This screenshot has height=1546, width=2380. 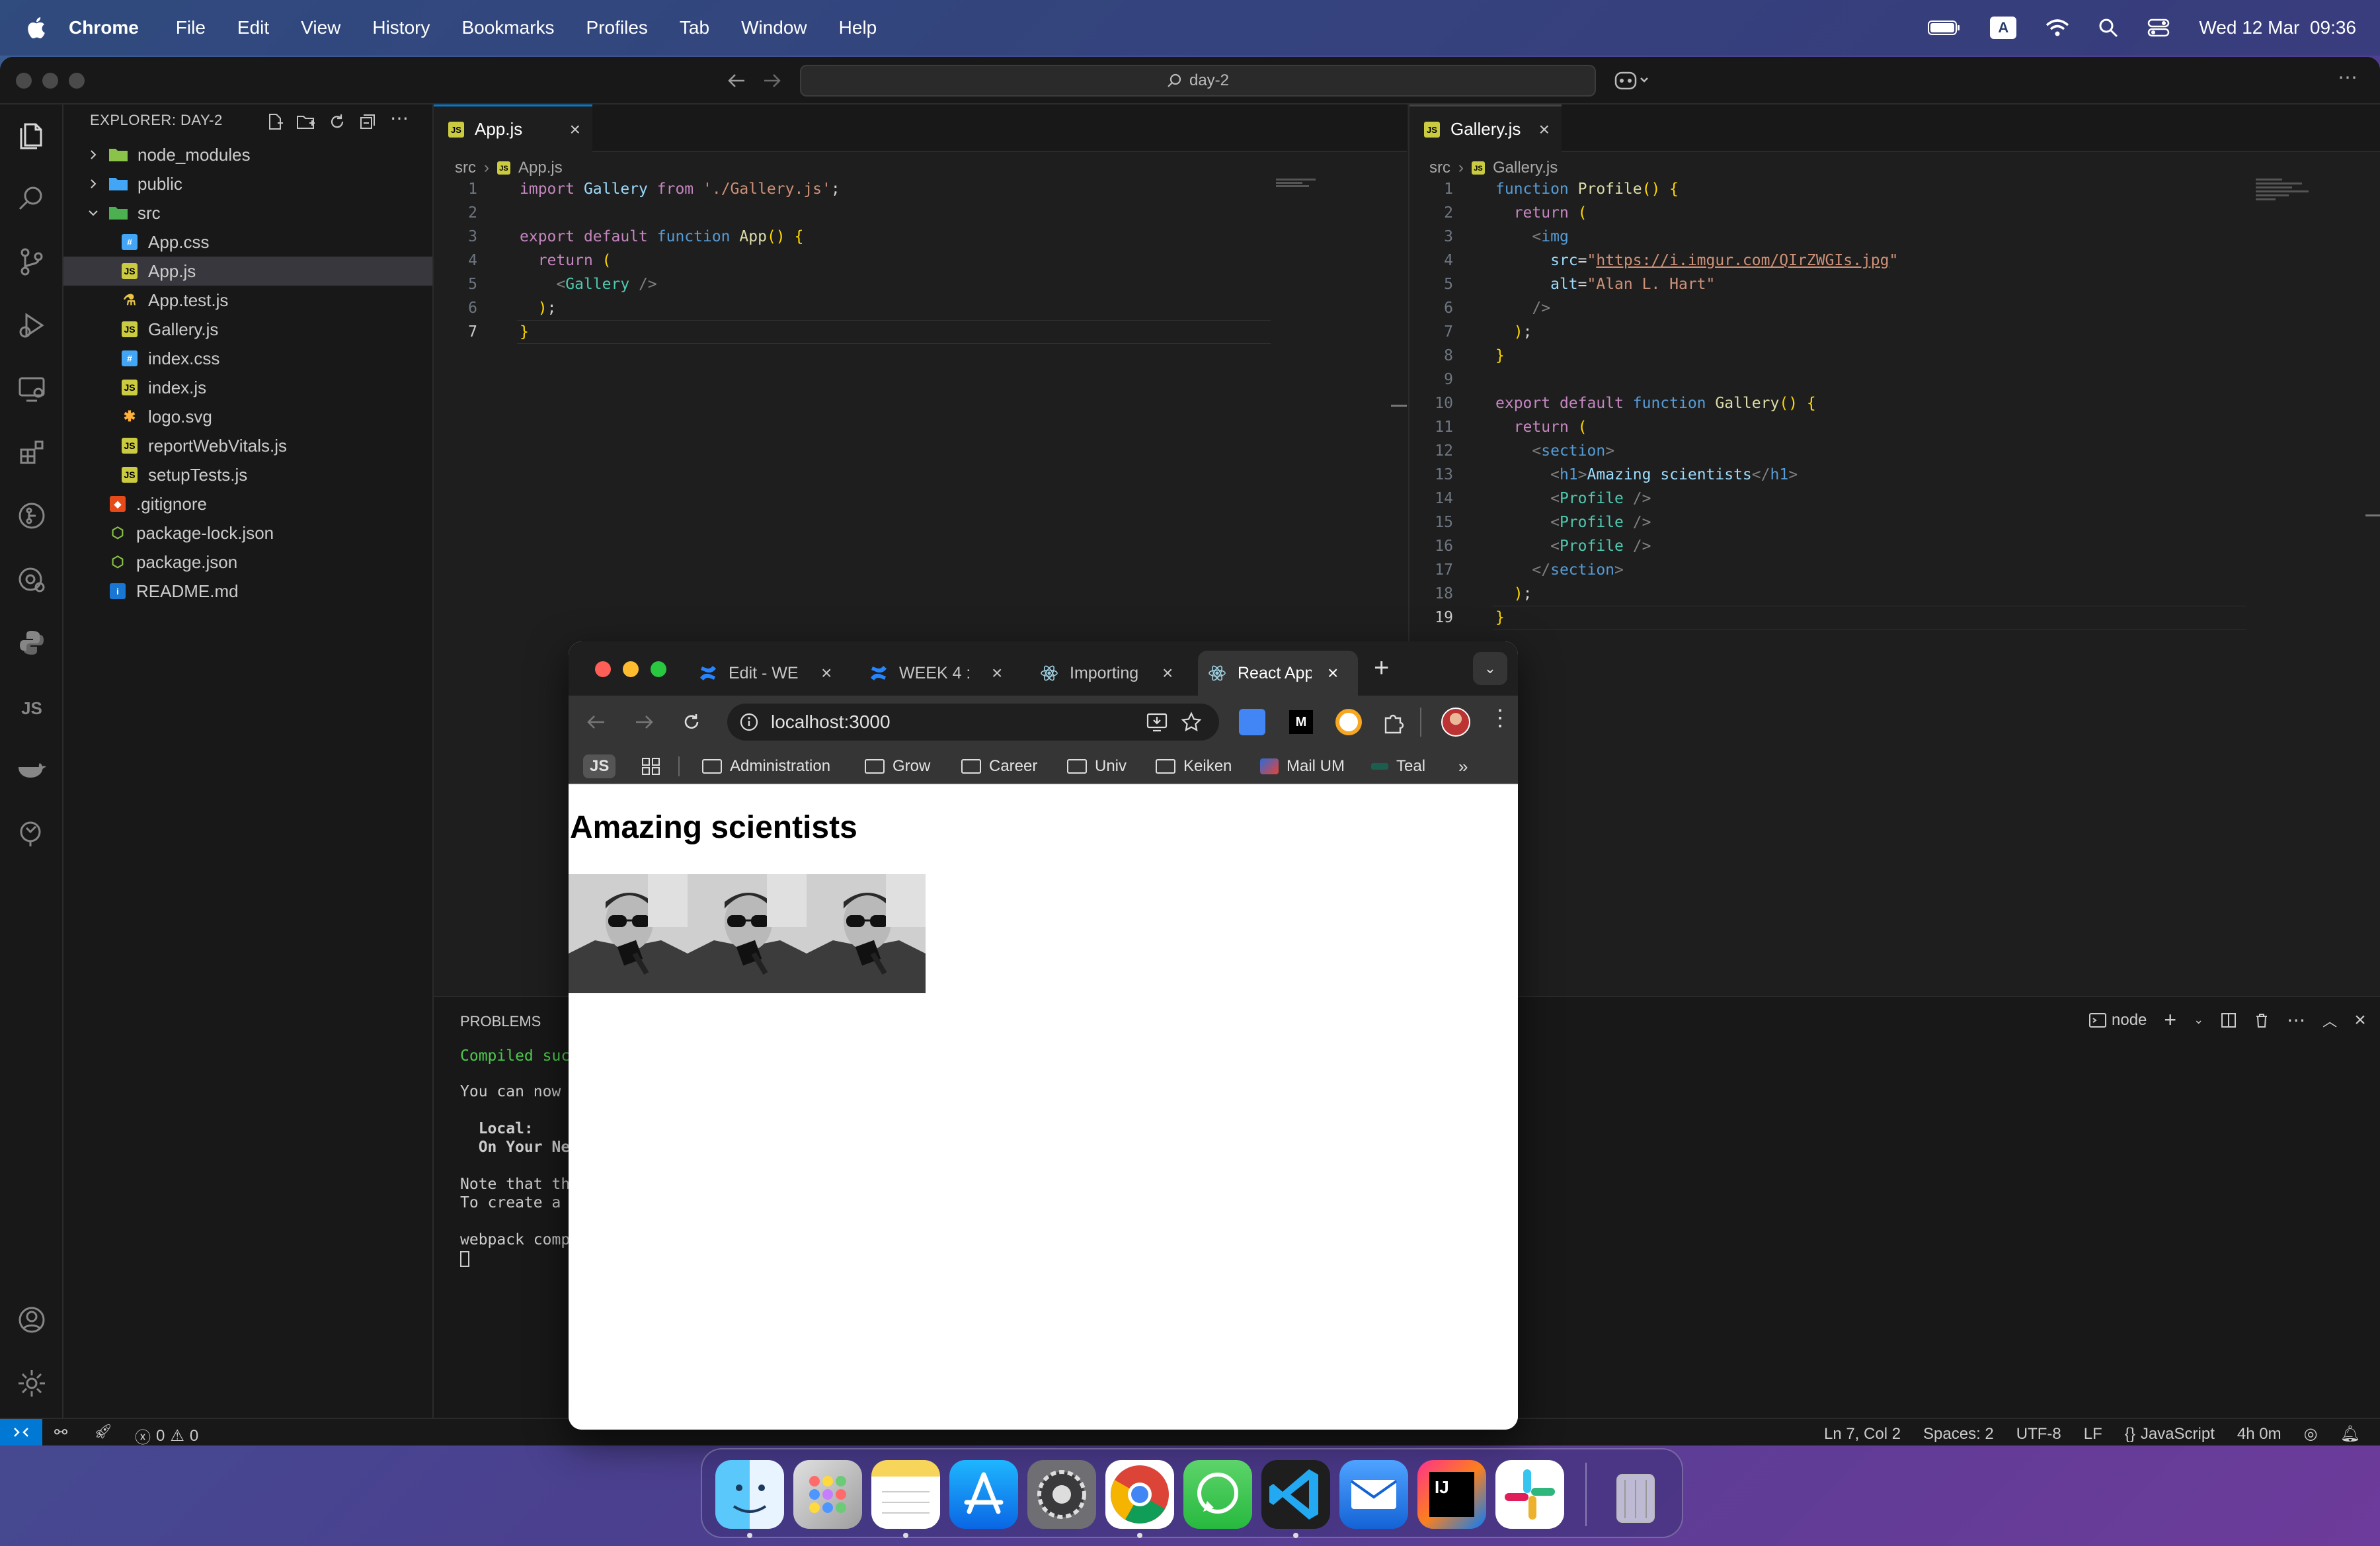 I want to click on tree-item-index-js: JS index.js, so click(x=247, y=387).